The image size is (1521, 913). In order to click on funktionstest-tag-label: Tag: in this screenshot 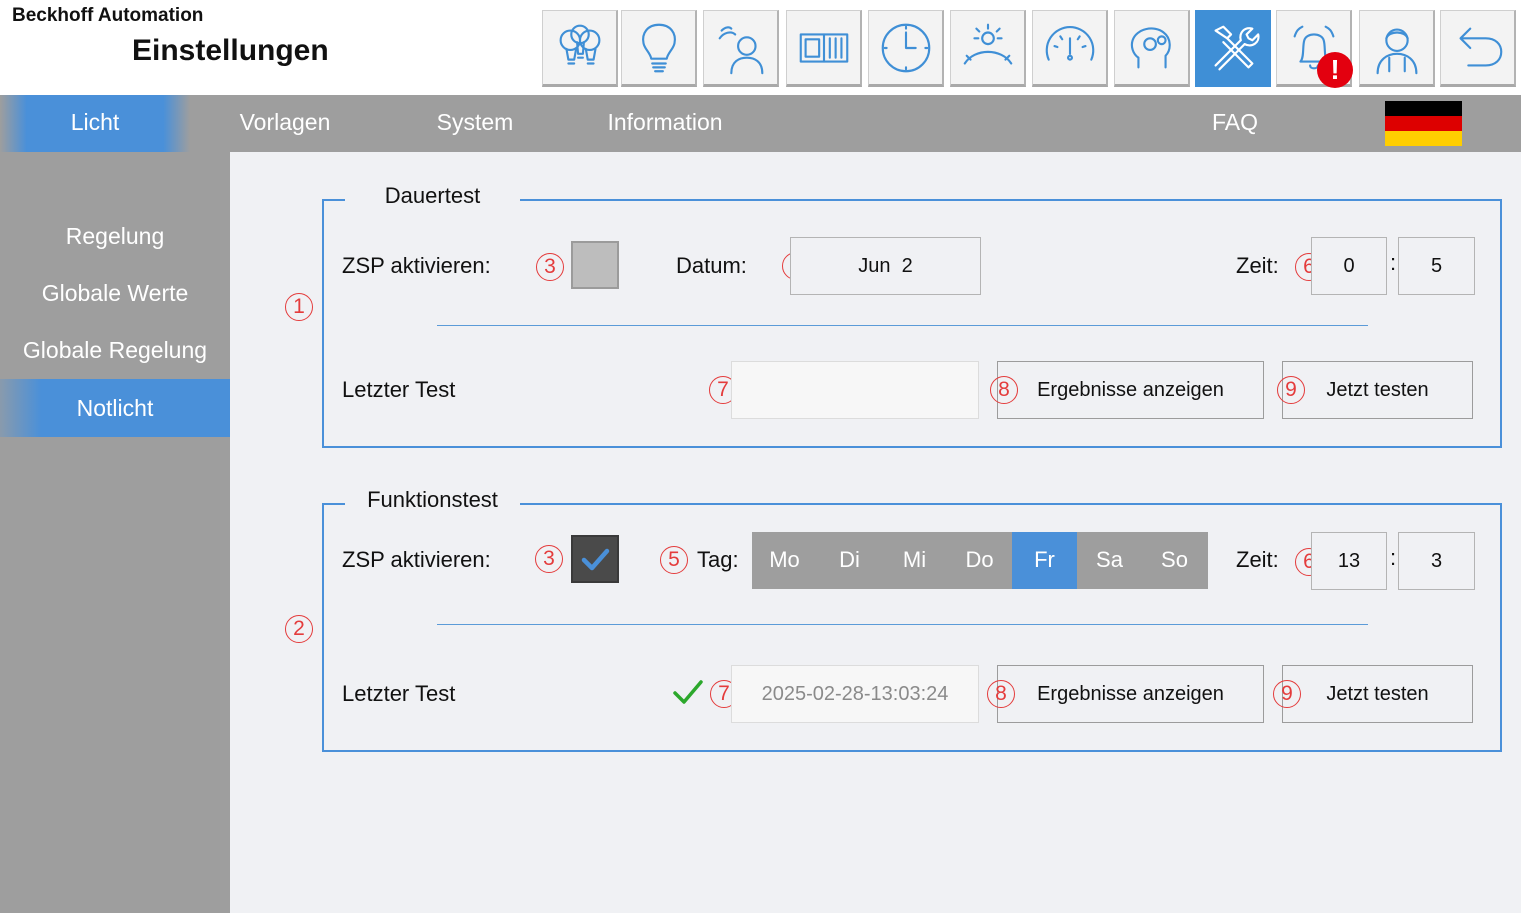, I will do `click(718, 559)`.